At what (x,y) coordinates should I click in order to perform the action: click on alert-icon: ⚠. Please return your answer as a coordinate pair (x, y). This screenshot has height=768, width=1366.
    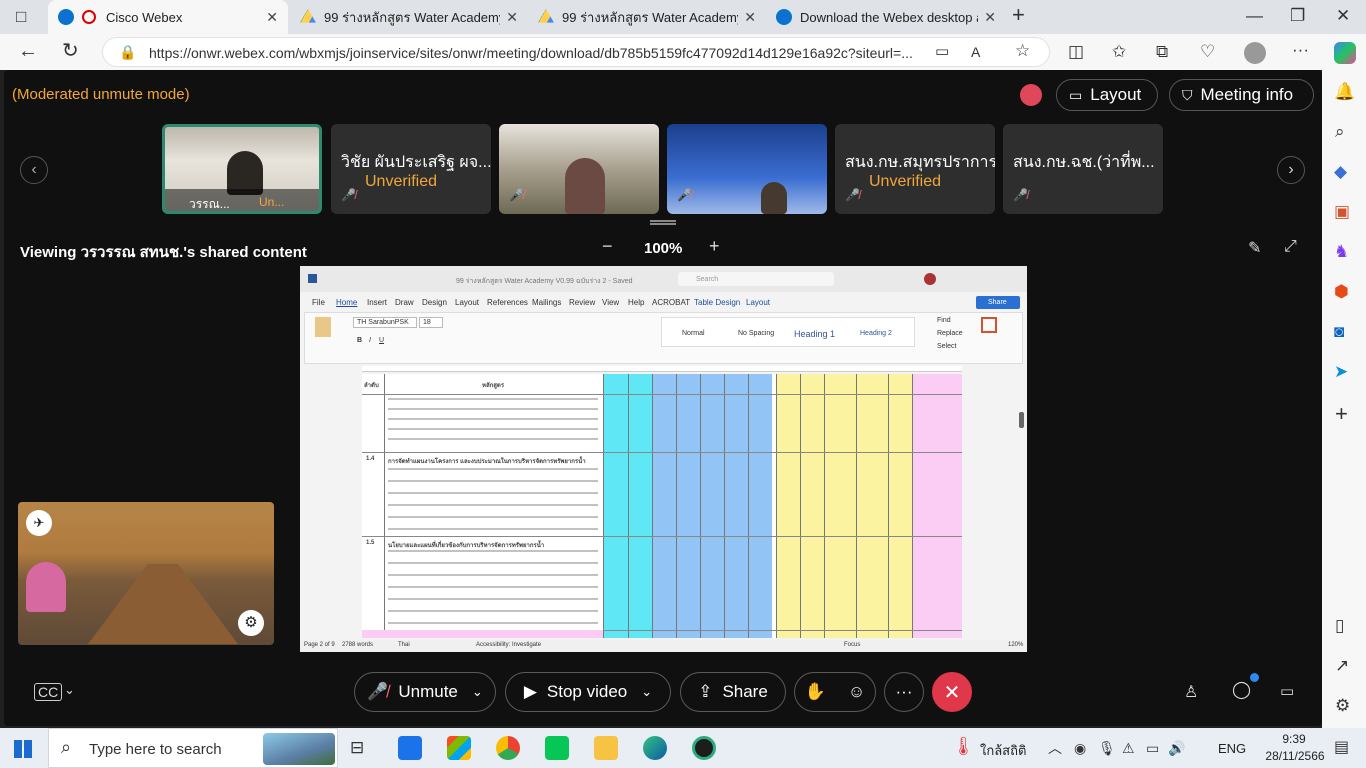
    Looking at the image, I should click on (1128, 748).